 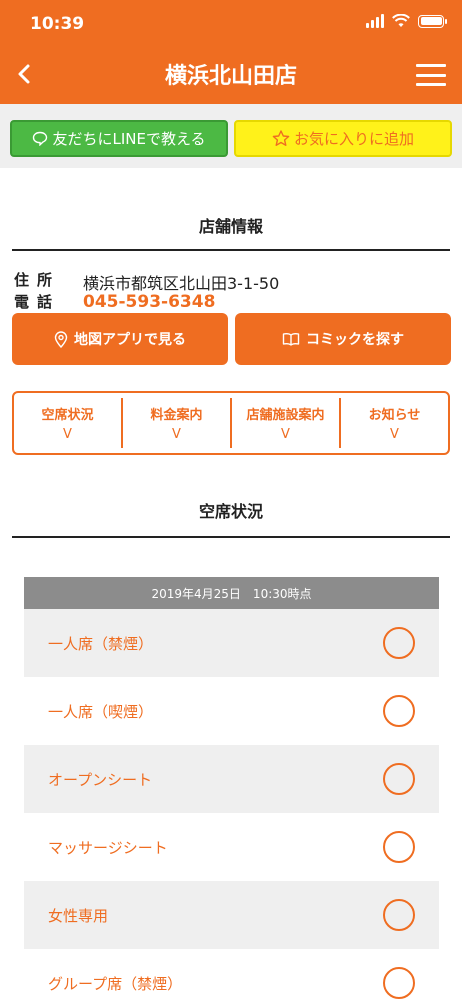 I want to click on seat-name: オープンシート, so click(x=100, y=779).